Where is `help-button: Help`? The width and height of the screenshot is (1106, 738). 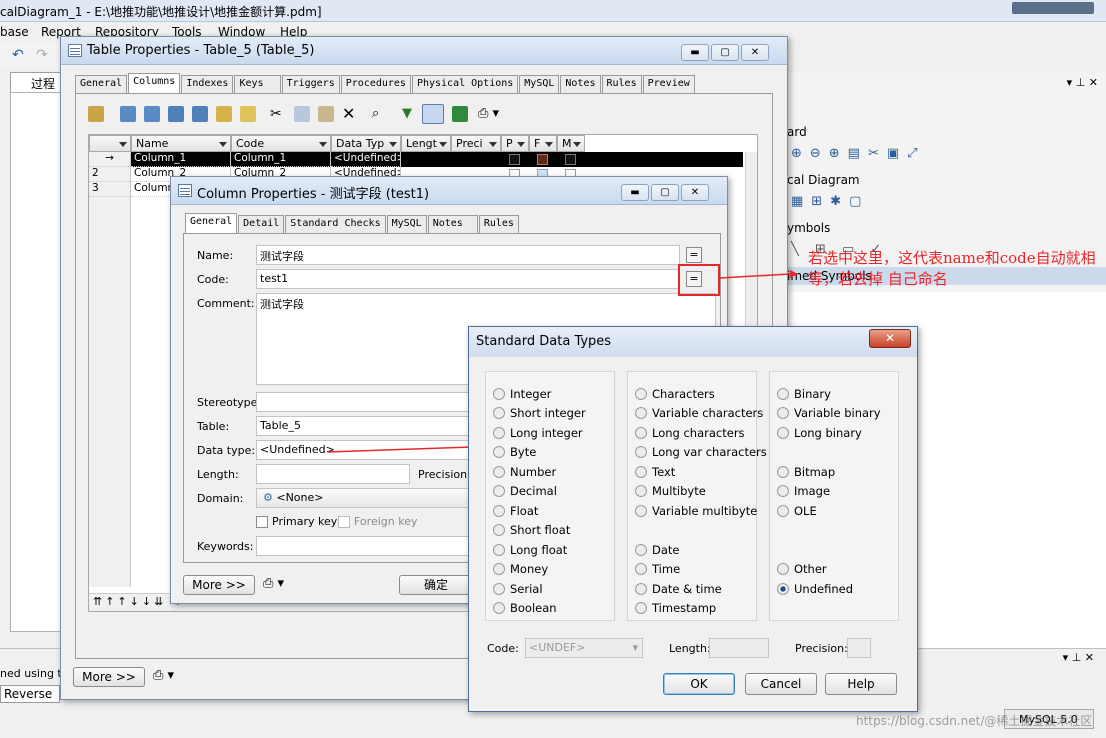 help-button: Help is located at coordinates (861, 684).